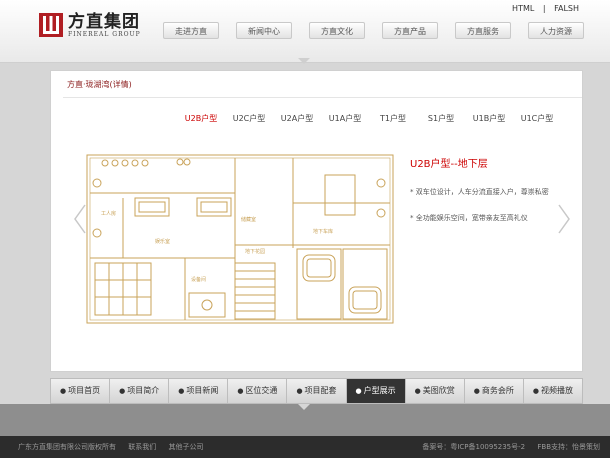 The image size is (610, 458). Describe the element at coordinates (323, 231) in the screenshot. I see `room-label-garage: 地下车库` at that location.